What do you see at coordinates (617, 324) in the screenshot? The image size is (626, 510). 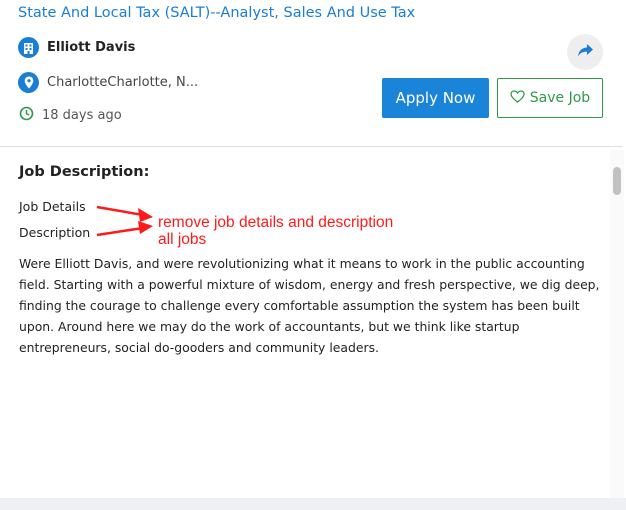 I see `scrollbar-track` at bounding box center [617, 324].